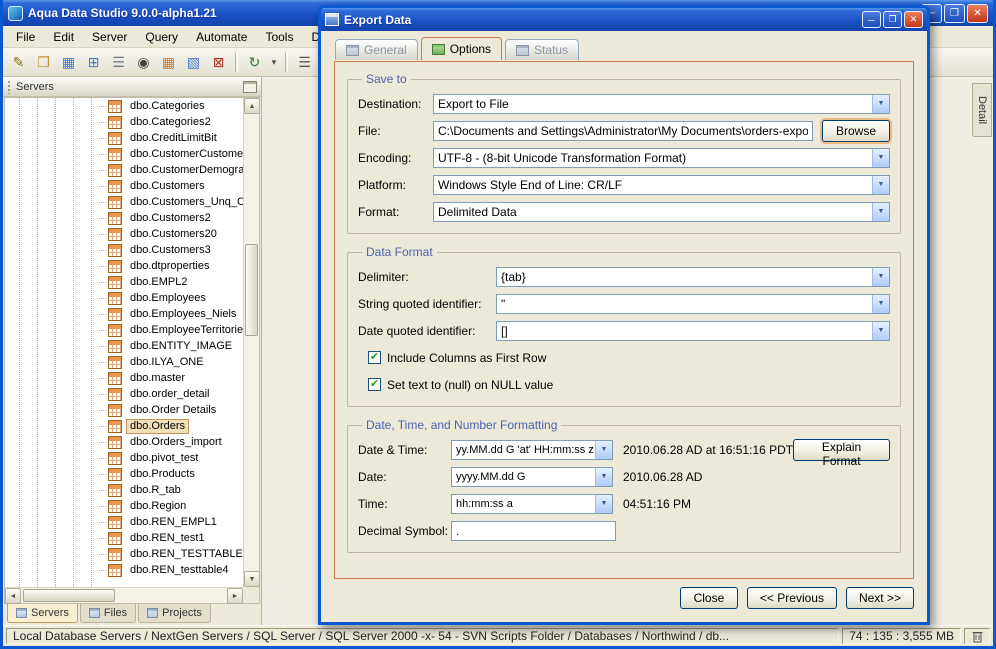 The image size is (996, 649). Describe the element at coordinates (109, 37) in the screenshot. I see `menu-server: Server` at that location.